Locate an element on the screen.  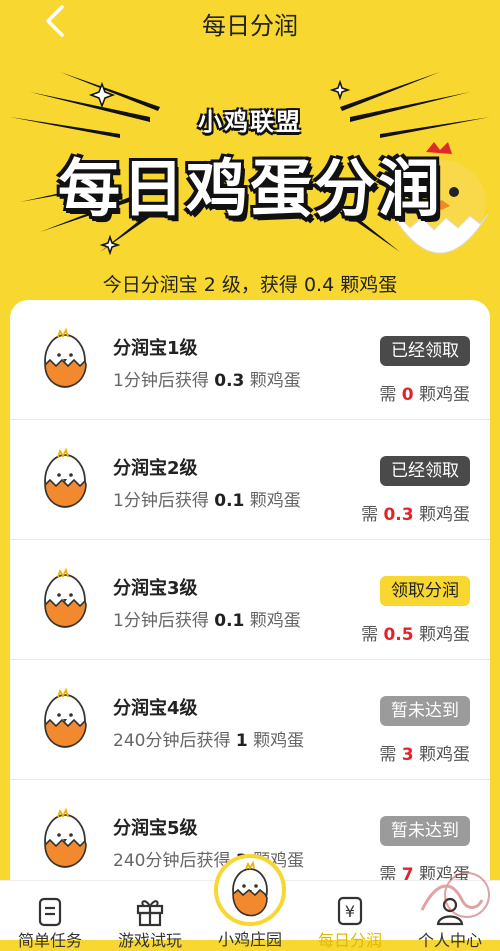
level-requirement: 需 0.5 颗鸡蛋 is located at coordinates (415, 632).